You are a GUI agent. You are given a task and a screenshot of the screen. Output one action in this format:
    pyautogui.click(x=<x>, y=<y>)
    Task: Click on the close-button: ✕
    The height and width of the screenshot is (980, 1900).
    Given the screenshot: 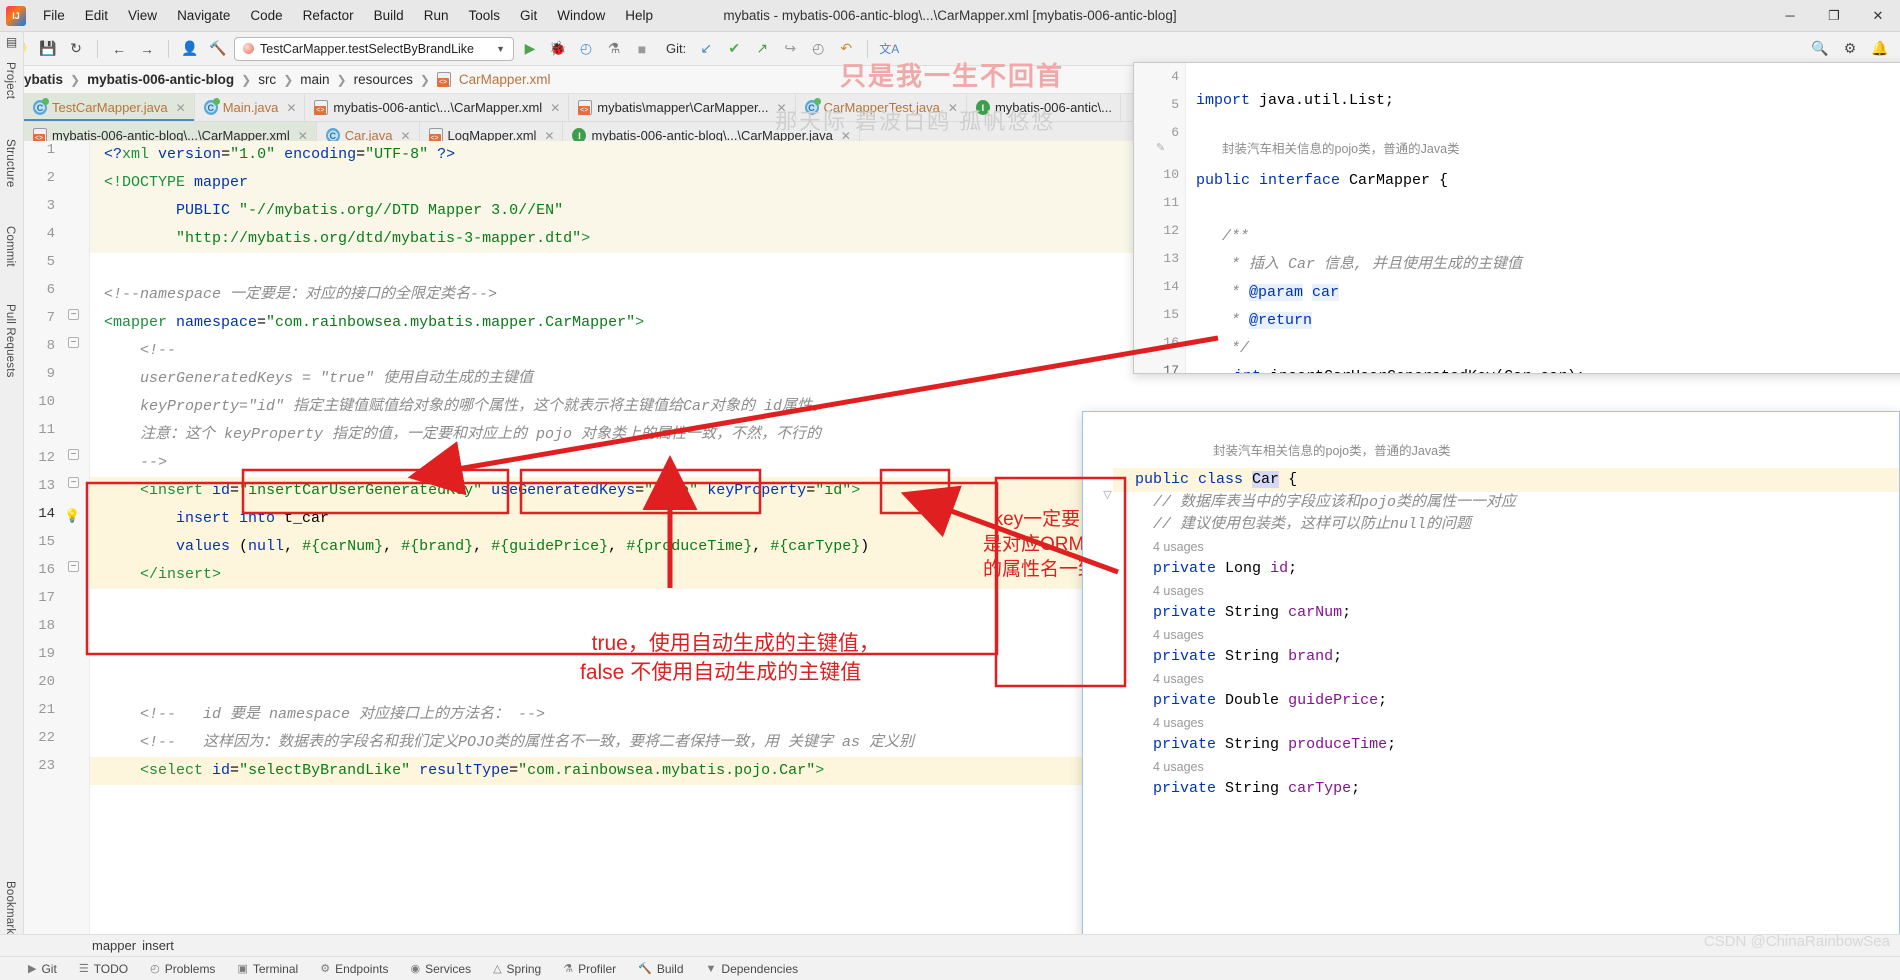 What is the action you would take?
    pyautogui.click(x=1878, y=16)
    